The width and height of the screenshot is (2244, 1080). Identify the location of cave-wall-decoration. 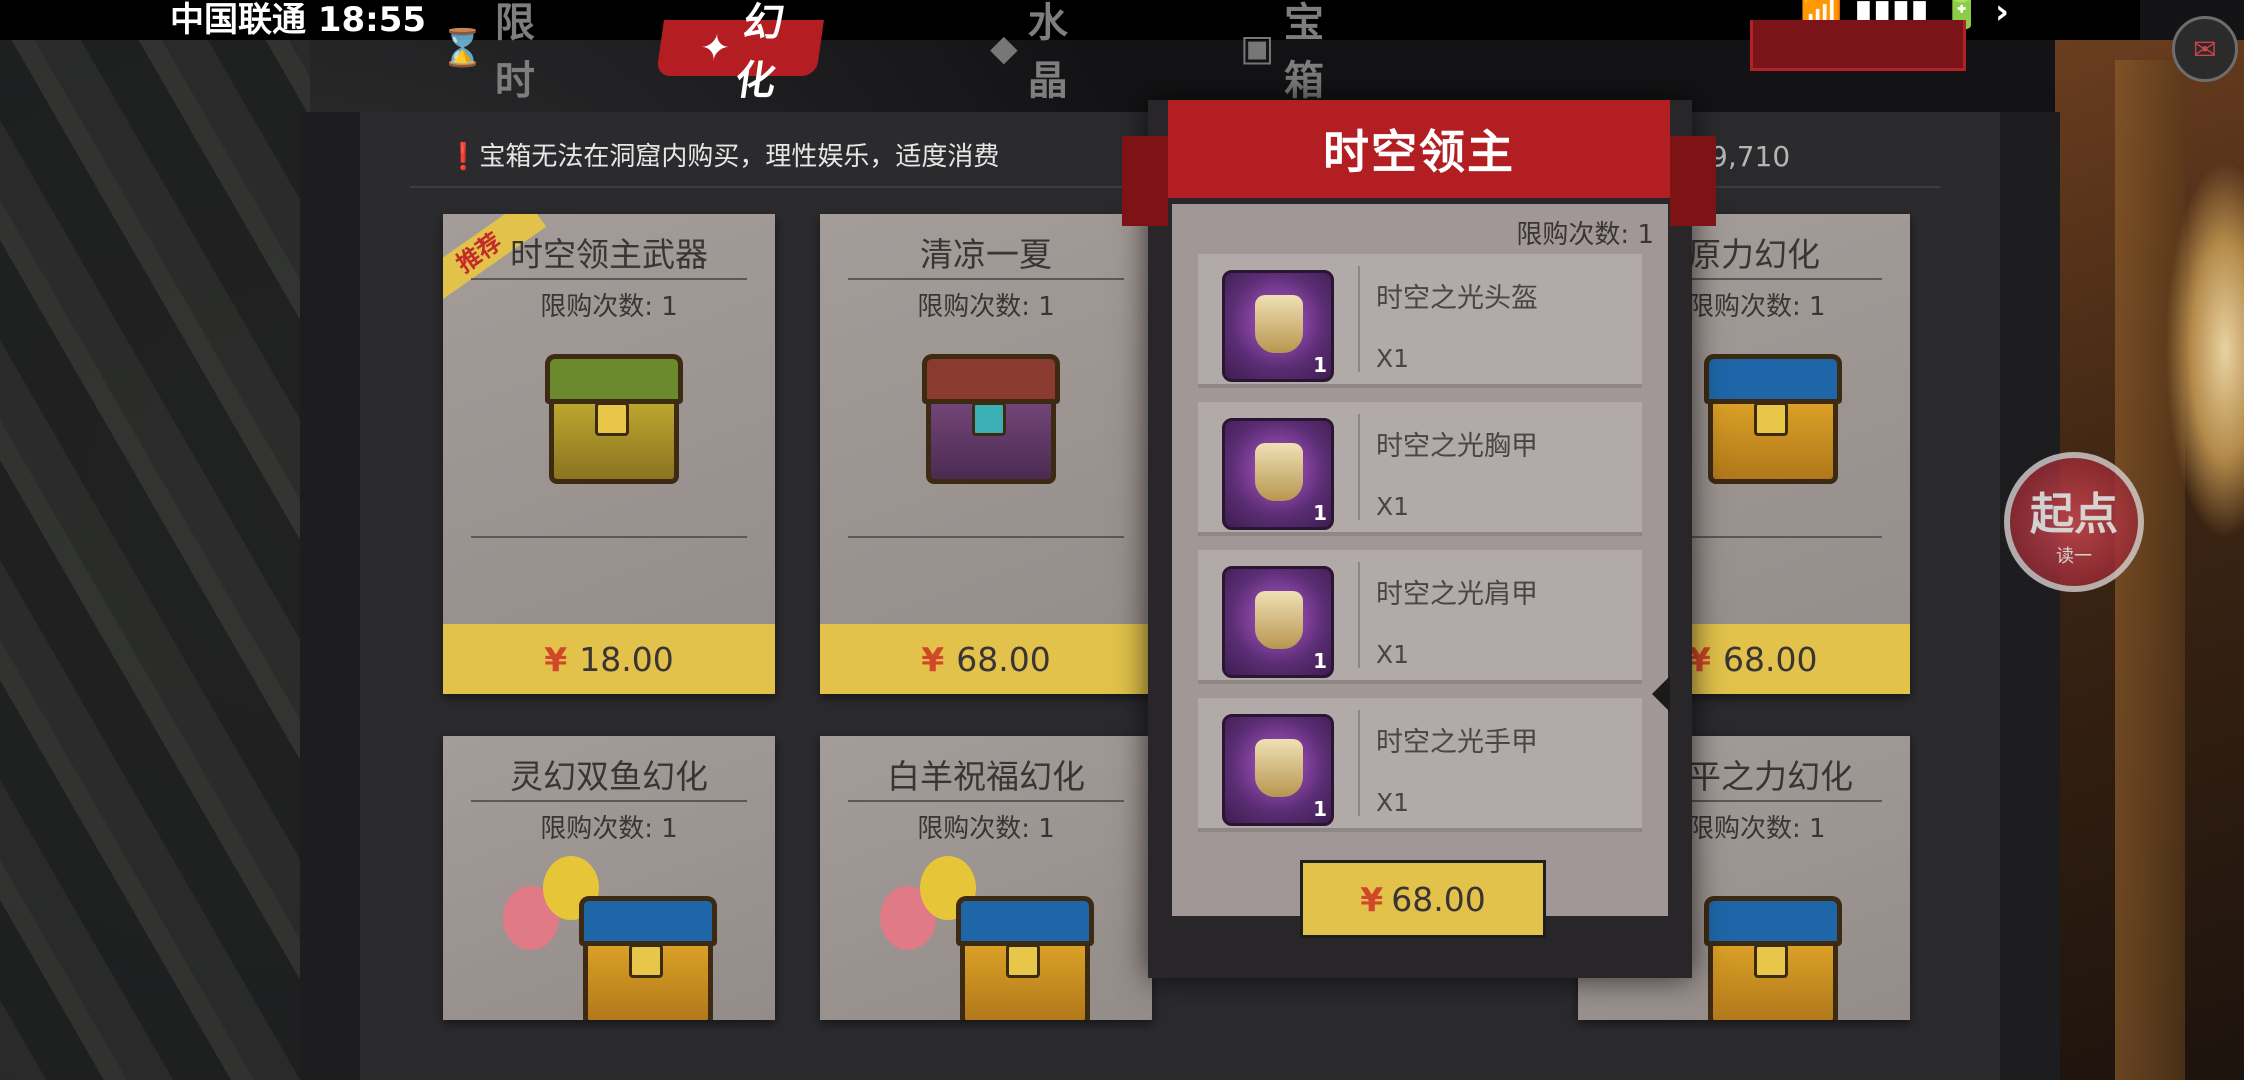
(155, 560).